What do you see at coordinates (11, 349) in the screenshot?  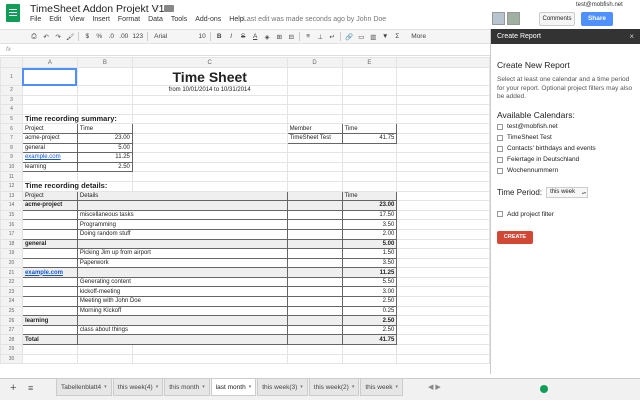 I see `row-number: 29` at bounding box center [11, 349].